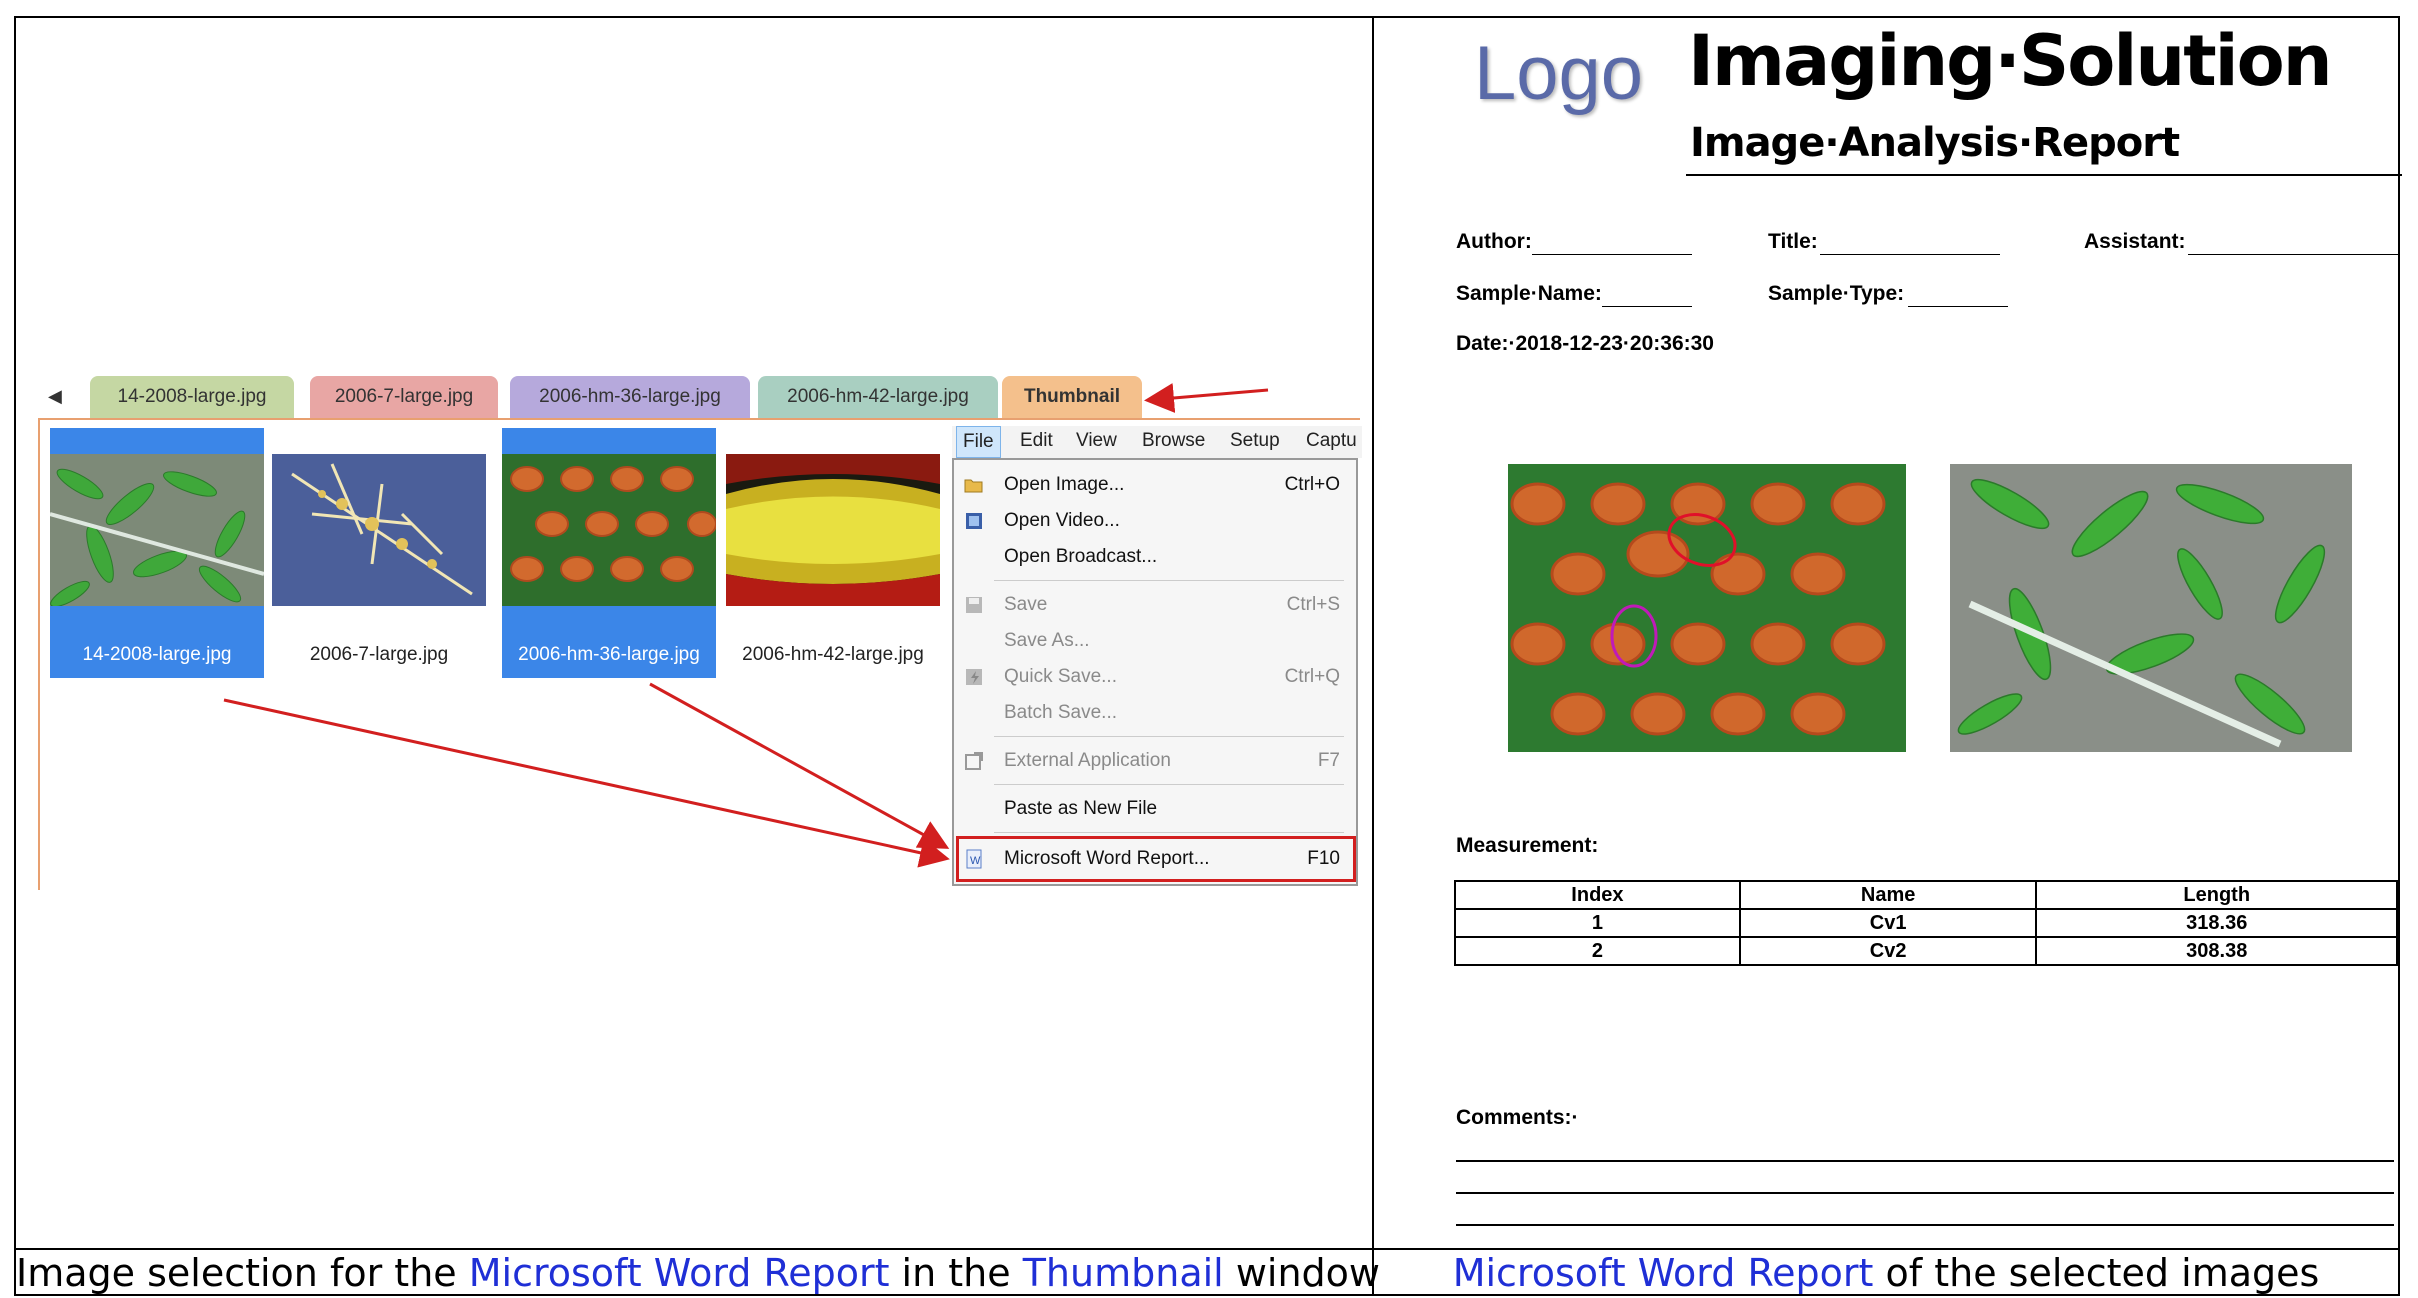 The width and height of the screenshot is (2418, 1298). What do you see at coordinates (1527, 845) in the screenshot?
I see `measurement-label: Measurement:` at bounding box center [1527, 845].